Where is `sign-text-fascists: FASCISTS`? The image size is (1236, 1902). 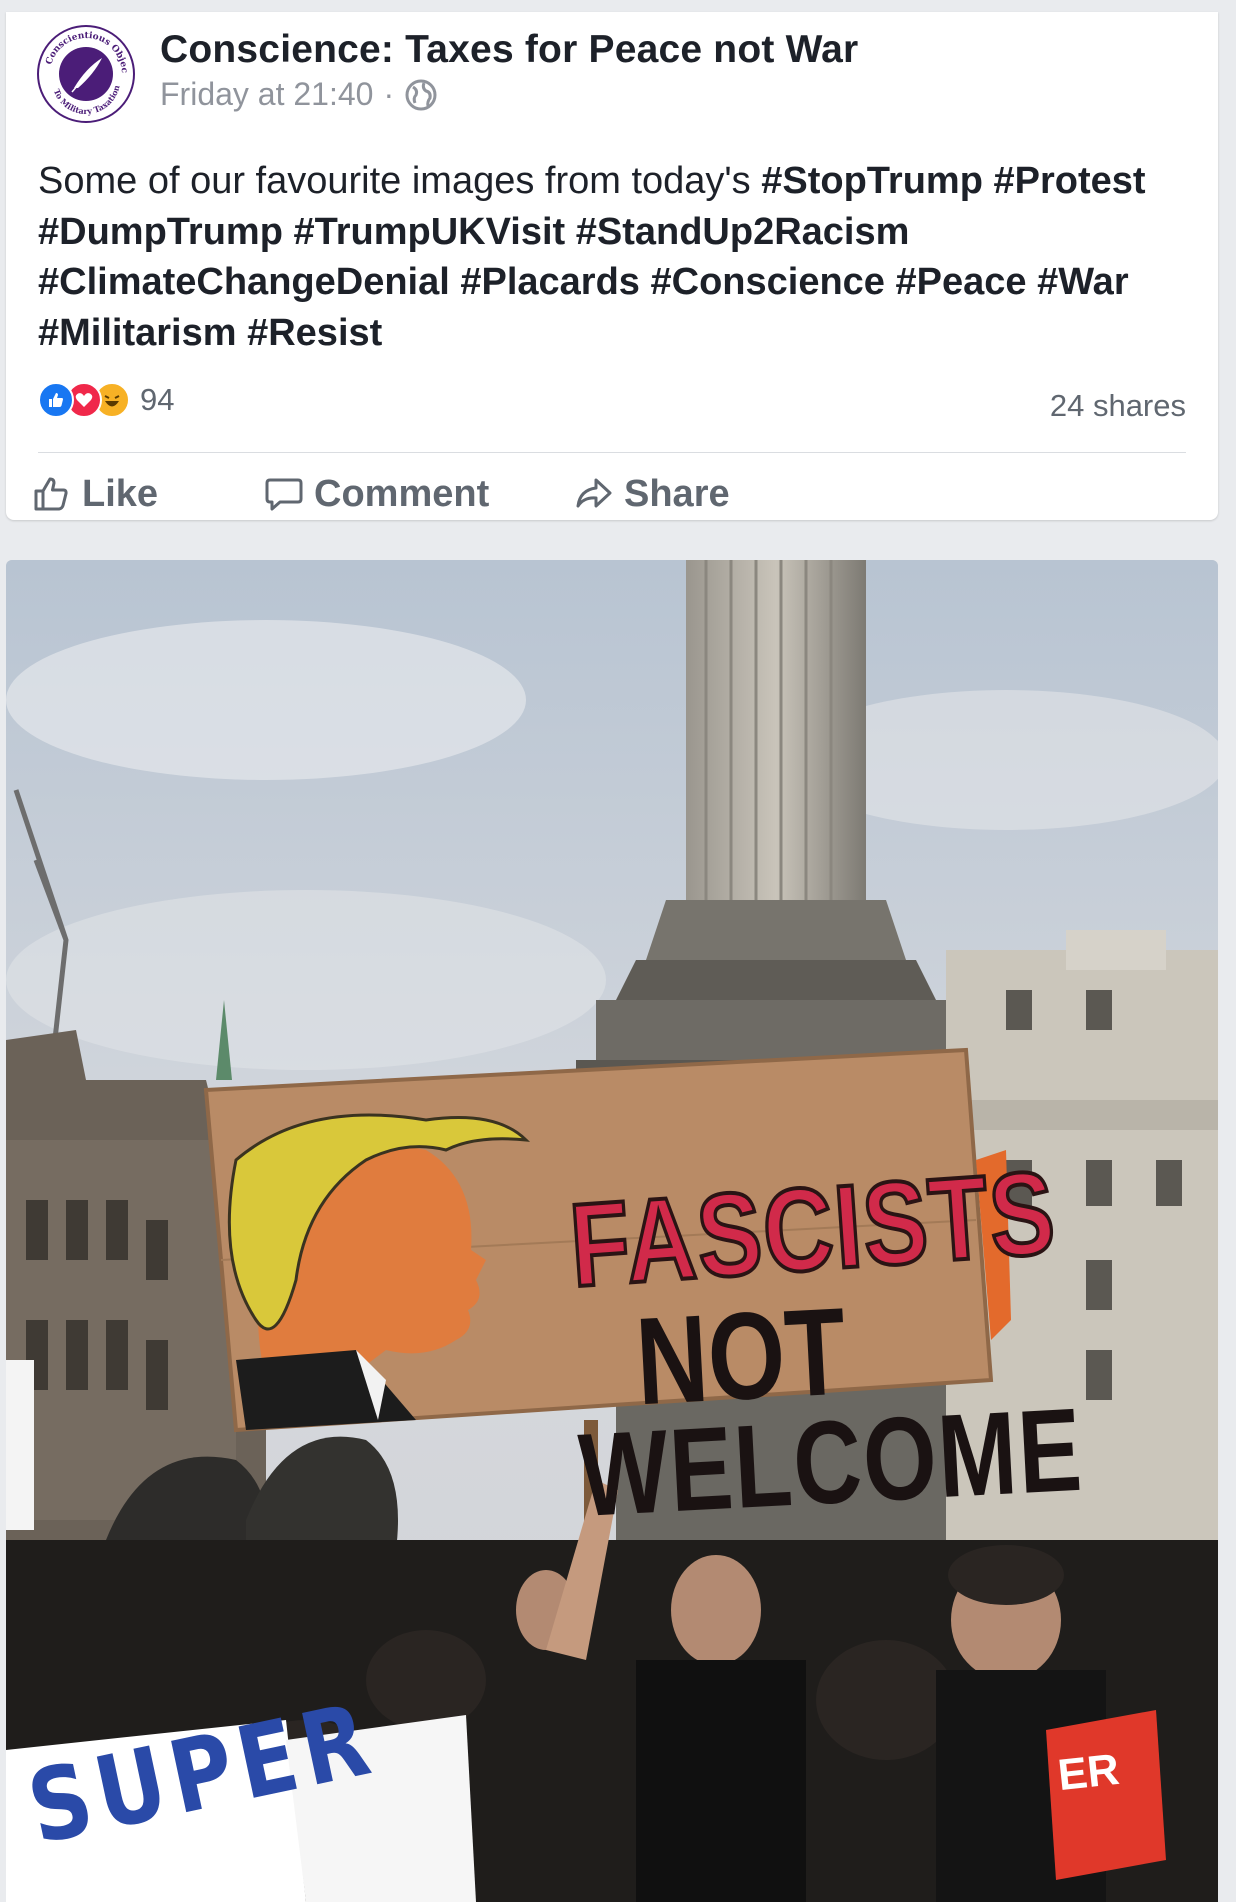 sign-text-fascists: FASCISTS is located at coordinates (813, 1229).